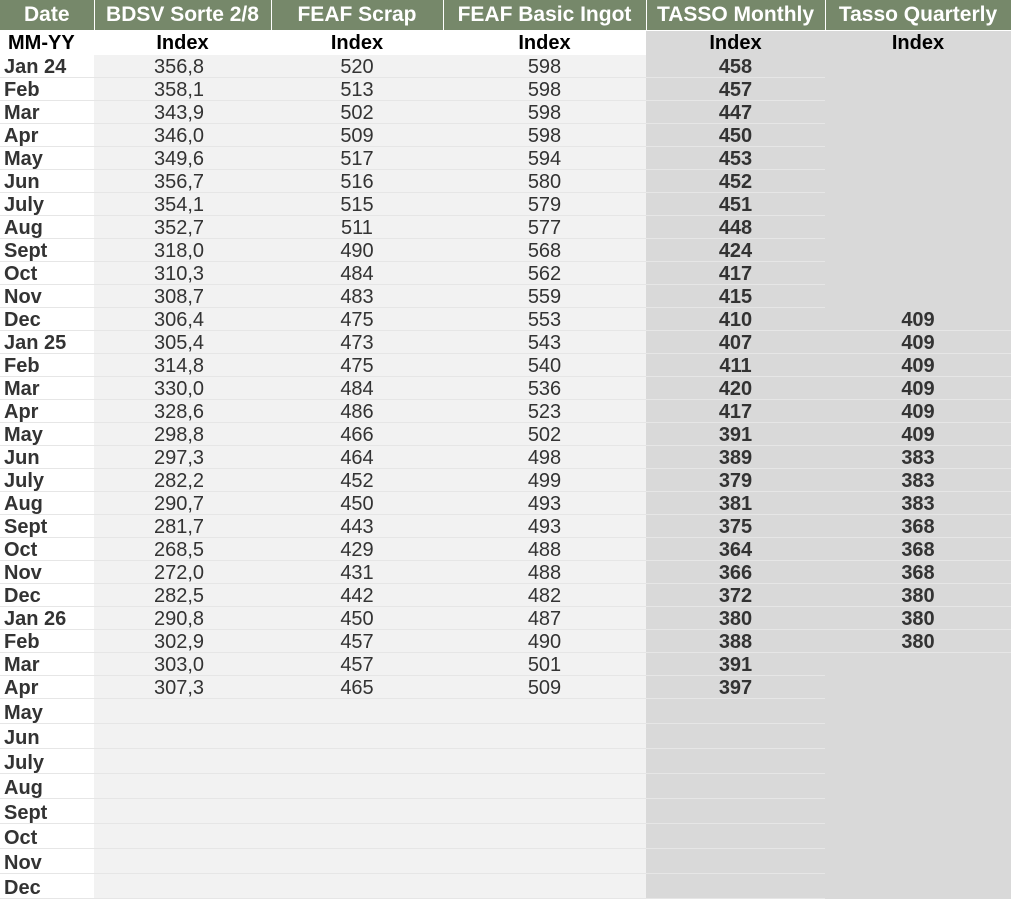 Image resolution: width=1011 pixels, height=904 pixels. Describe the element at coordinates (182, 227) in the screenshot. I see `bdsv-cell: 352,7` at that location.